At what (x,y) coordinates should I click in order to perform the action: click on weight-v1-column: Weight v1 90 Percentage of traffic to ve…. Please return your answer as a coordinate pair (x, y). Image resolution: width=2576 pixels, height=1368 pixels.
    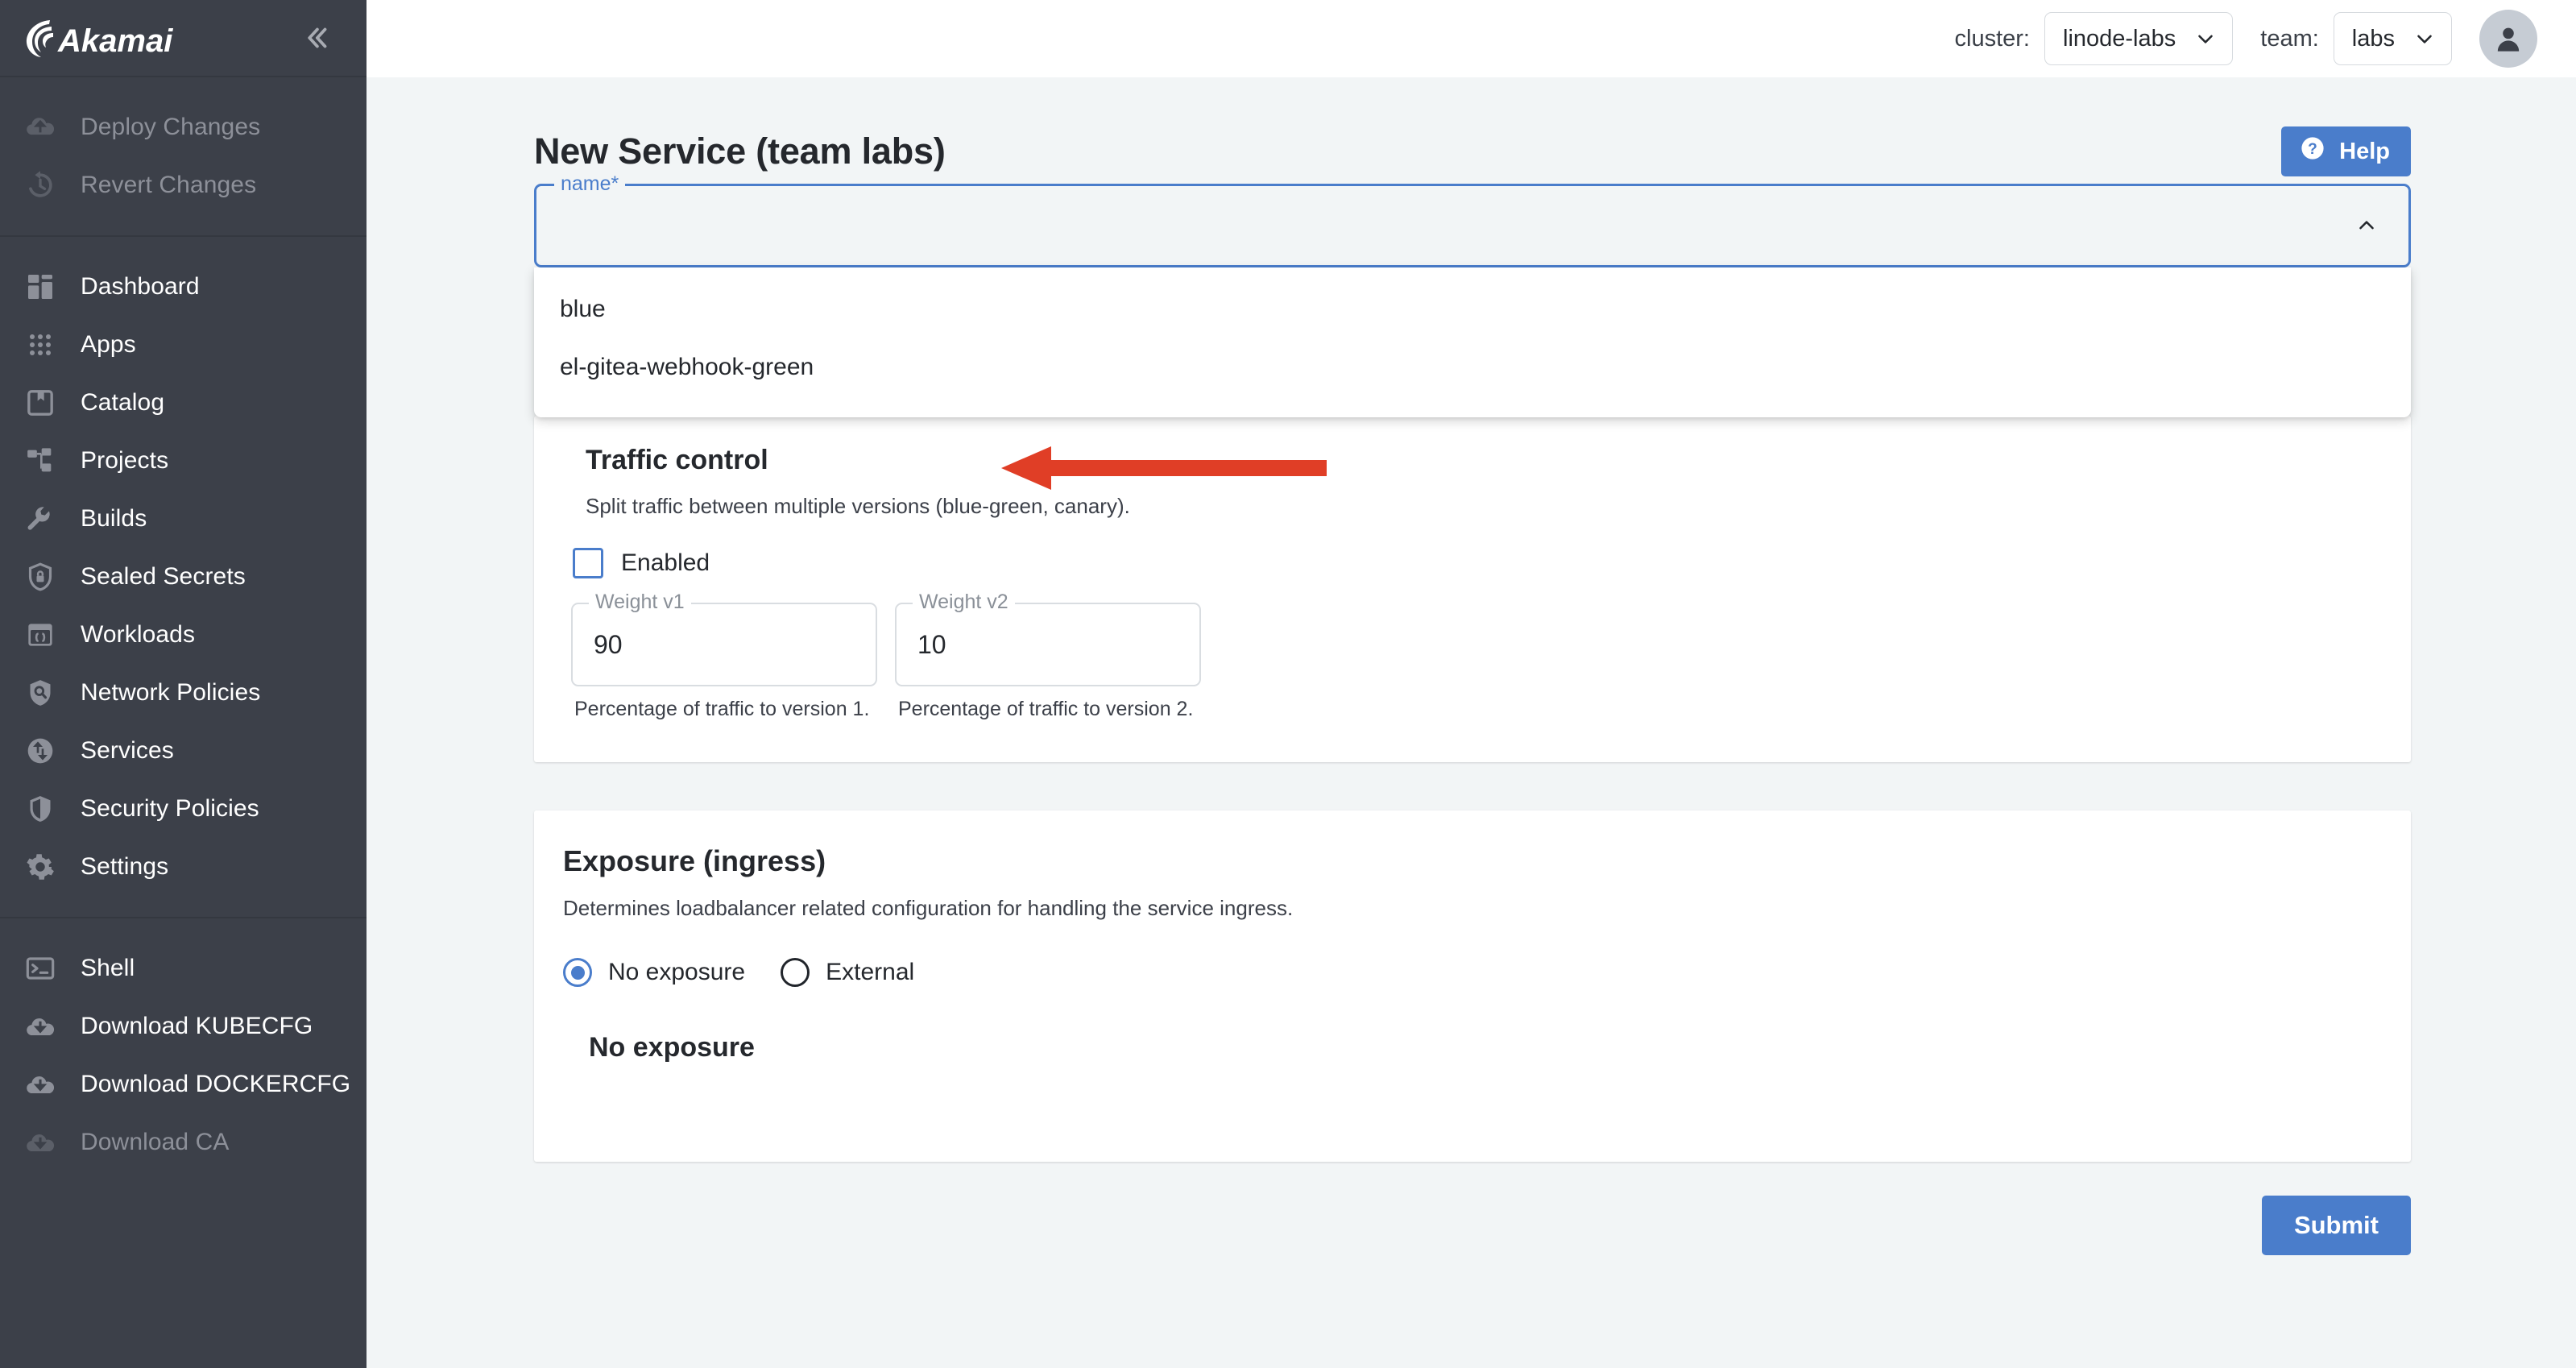
    Looking at the image, I should click on (724, 656).